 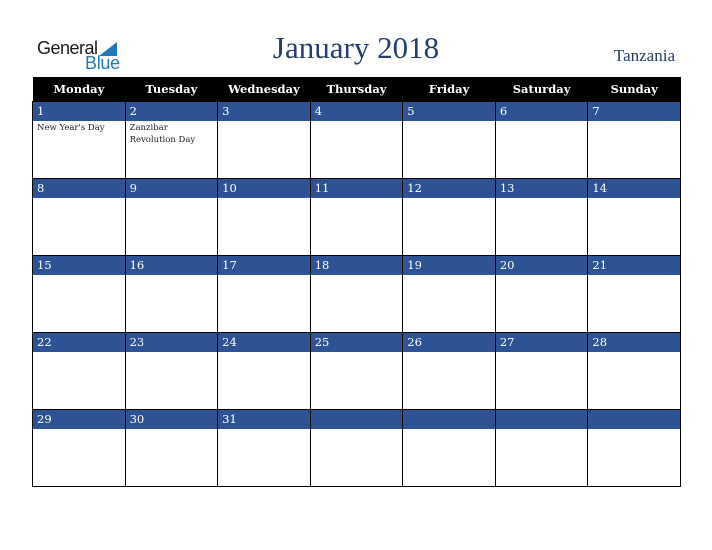 What do you see at coordinates (264, 342) in the screenshot?
I see `day-number: 24` at bounding box center [264, 342].